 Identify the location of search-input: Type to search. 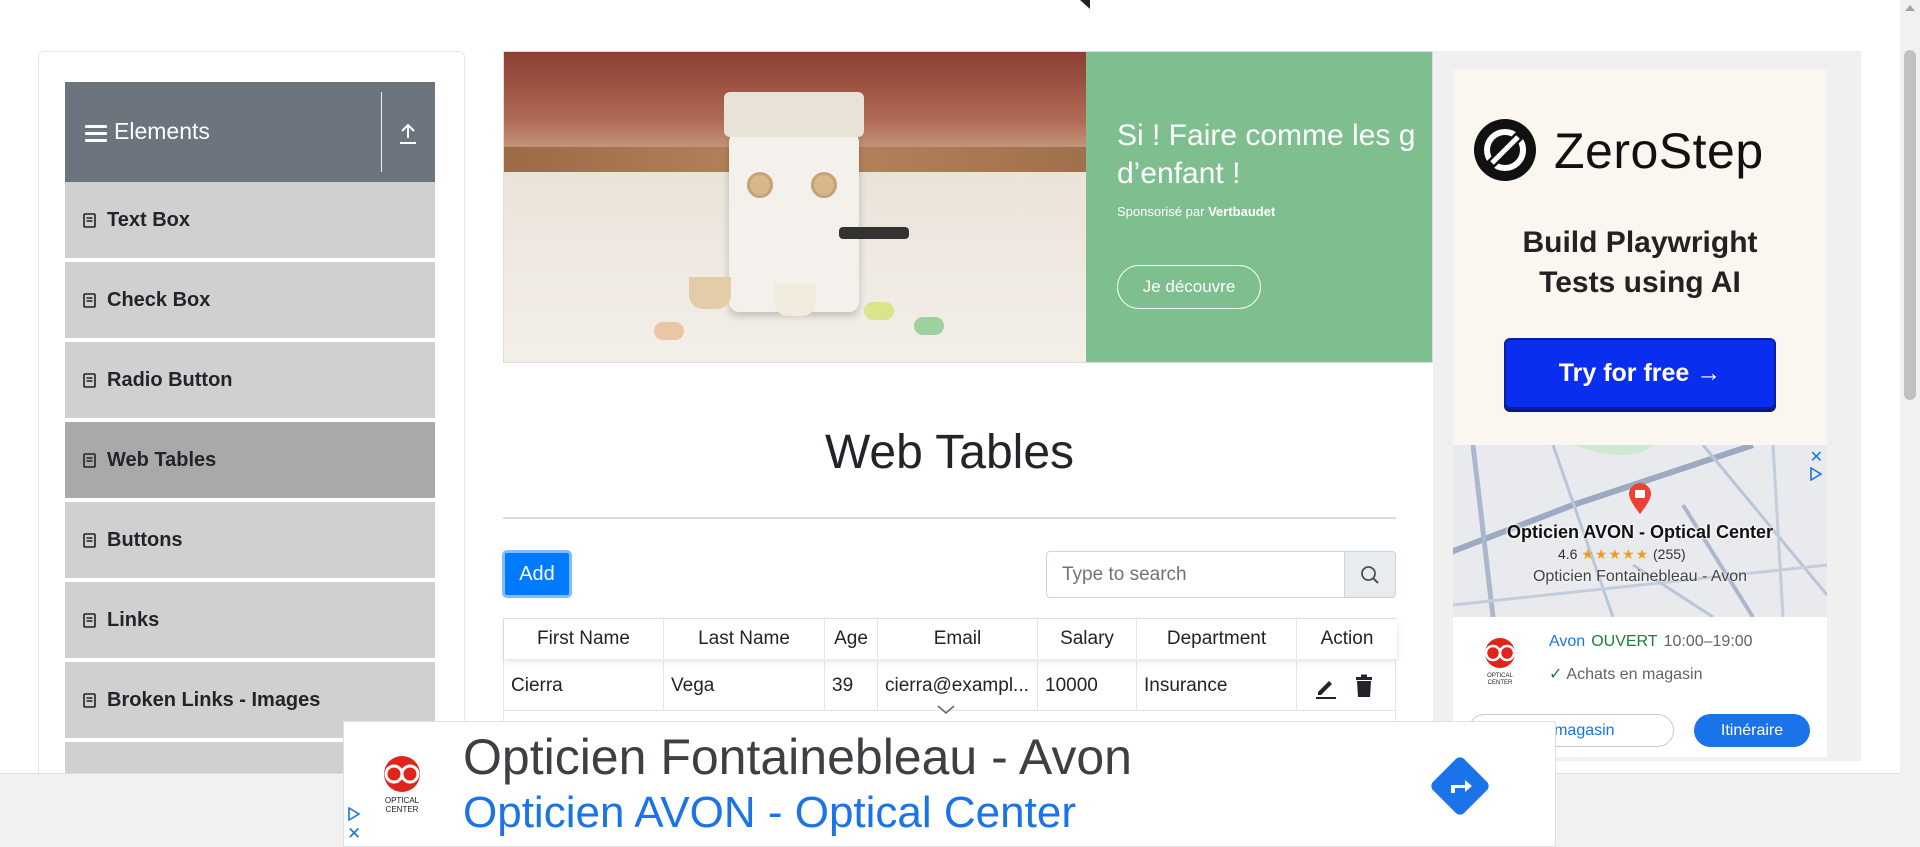
(1195, 574).